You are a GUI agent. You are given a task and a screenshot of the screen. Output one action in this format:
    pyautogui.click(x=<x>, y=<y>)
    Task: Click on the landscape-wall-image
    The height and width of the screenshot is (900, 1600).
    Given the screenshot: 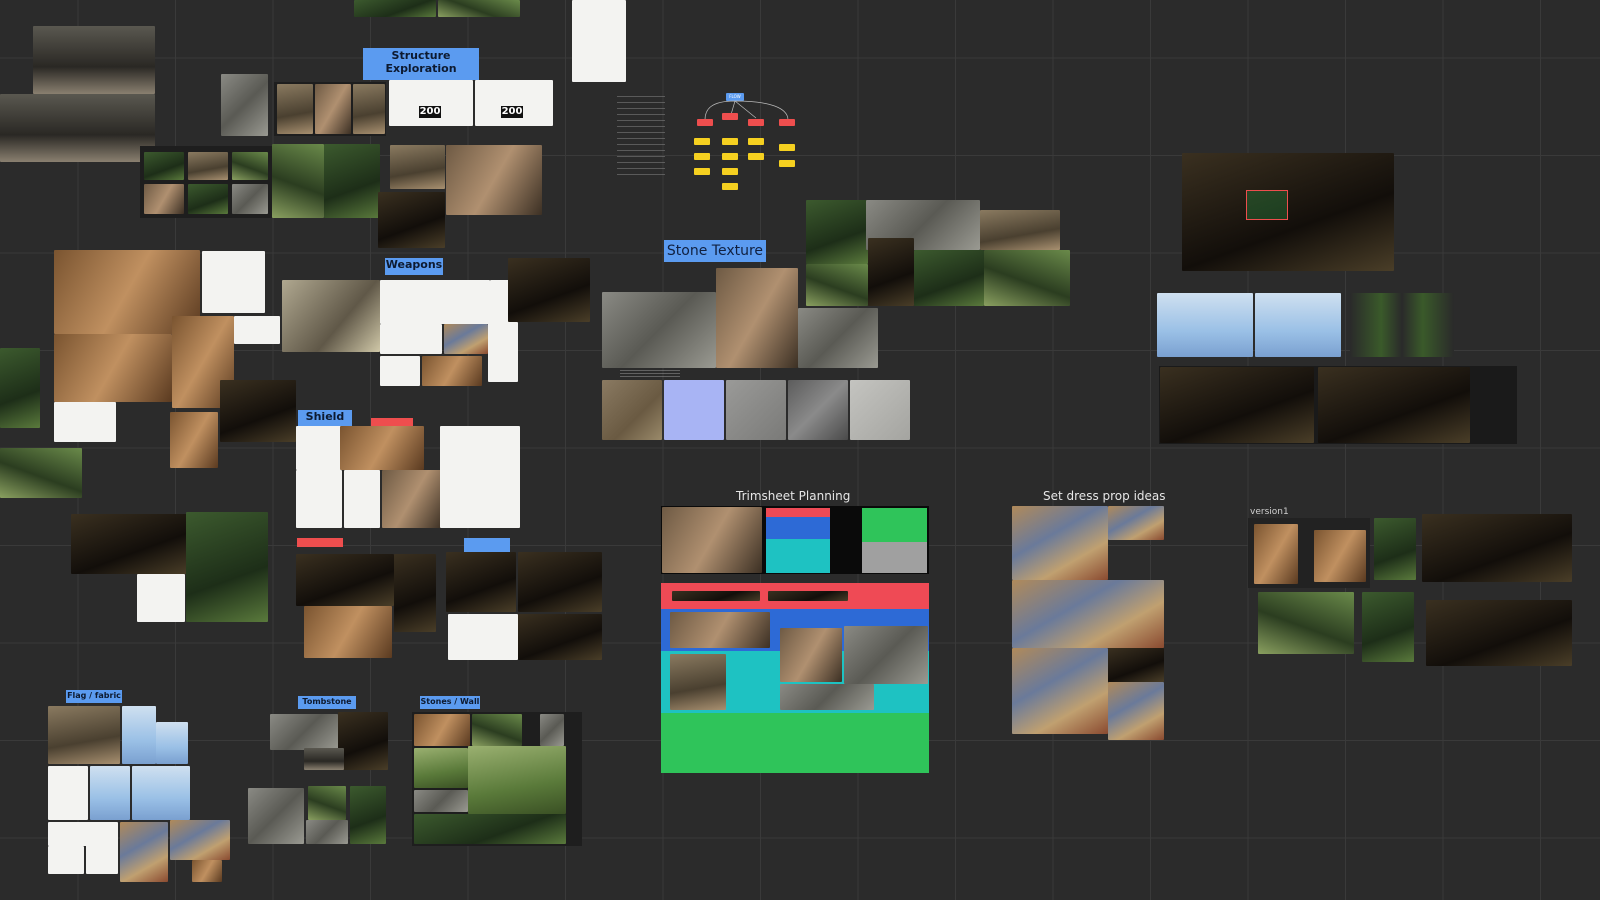 What is the action you would take?
    pyautogui.click(x=517, y=780)
    